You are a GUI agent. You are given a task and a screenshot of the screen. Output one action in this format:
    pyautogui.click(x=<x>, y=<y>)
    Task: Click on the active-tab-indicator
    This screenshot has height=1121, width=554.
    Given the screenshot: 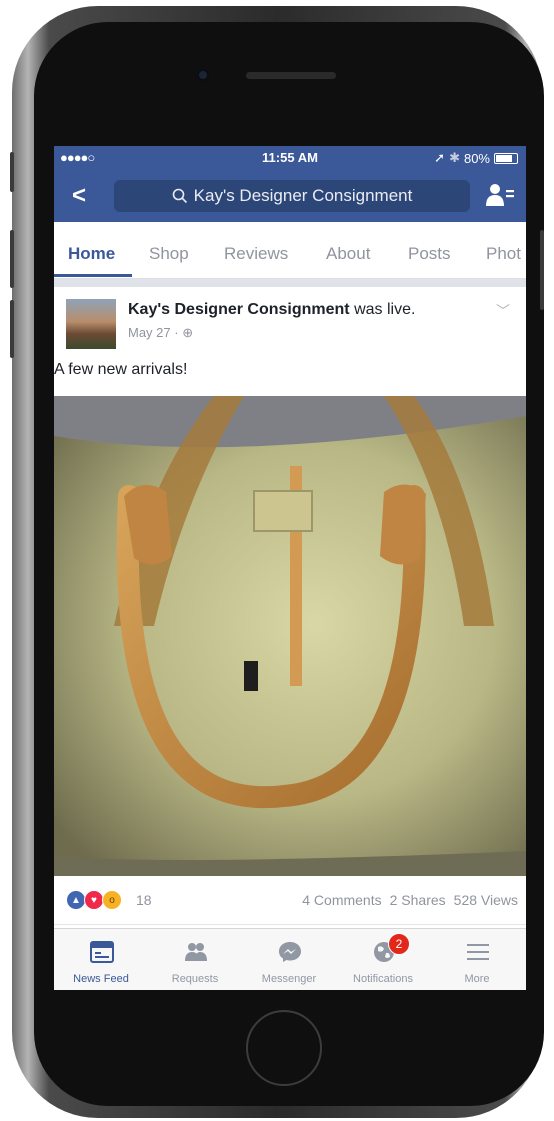 What is the action you would take?
    pyautogui.click(x=93, y=275)
    